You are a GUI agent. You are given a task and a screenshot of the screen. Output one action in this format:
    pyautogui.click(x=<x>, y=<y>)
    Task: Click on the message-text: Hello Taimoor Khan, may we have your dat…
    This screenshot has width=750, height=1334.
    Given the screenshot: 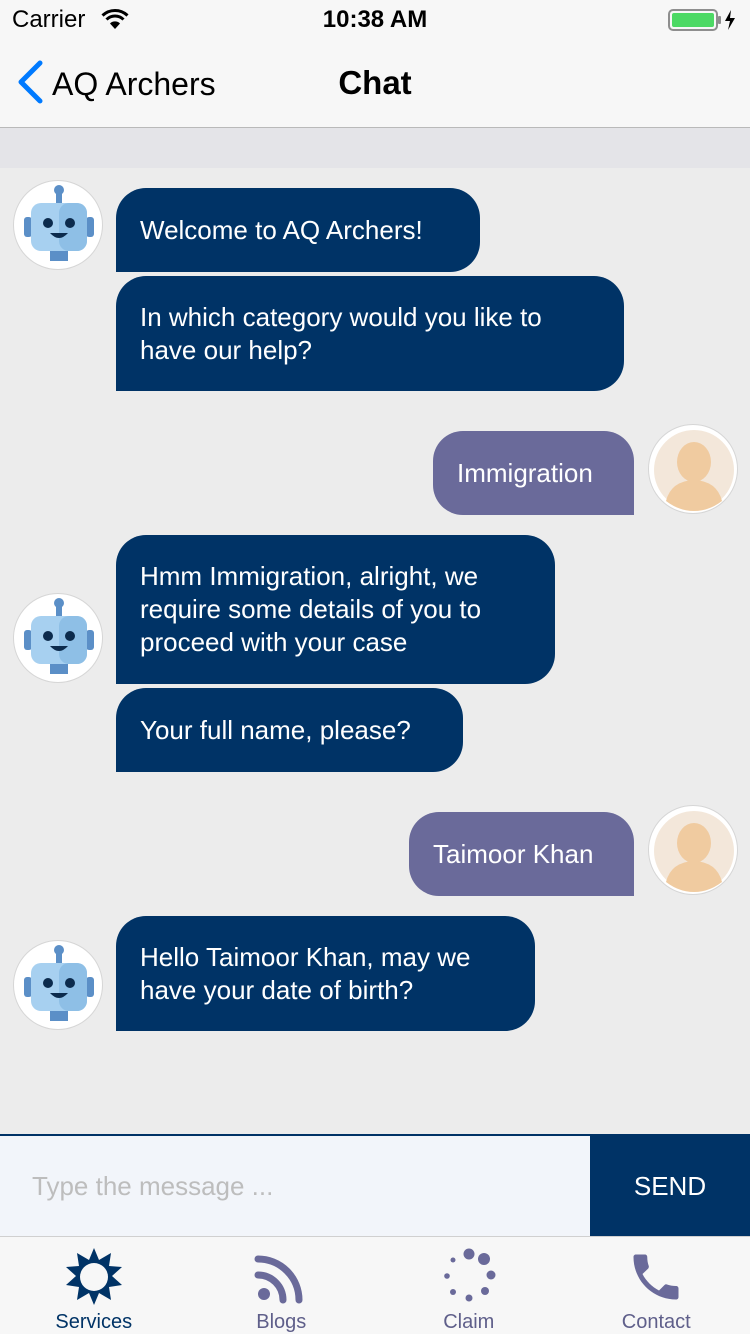 What is the action you would take?
    pyautogui.click(x=305, y=973)
    